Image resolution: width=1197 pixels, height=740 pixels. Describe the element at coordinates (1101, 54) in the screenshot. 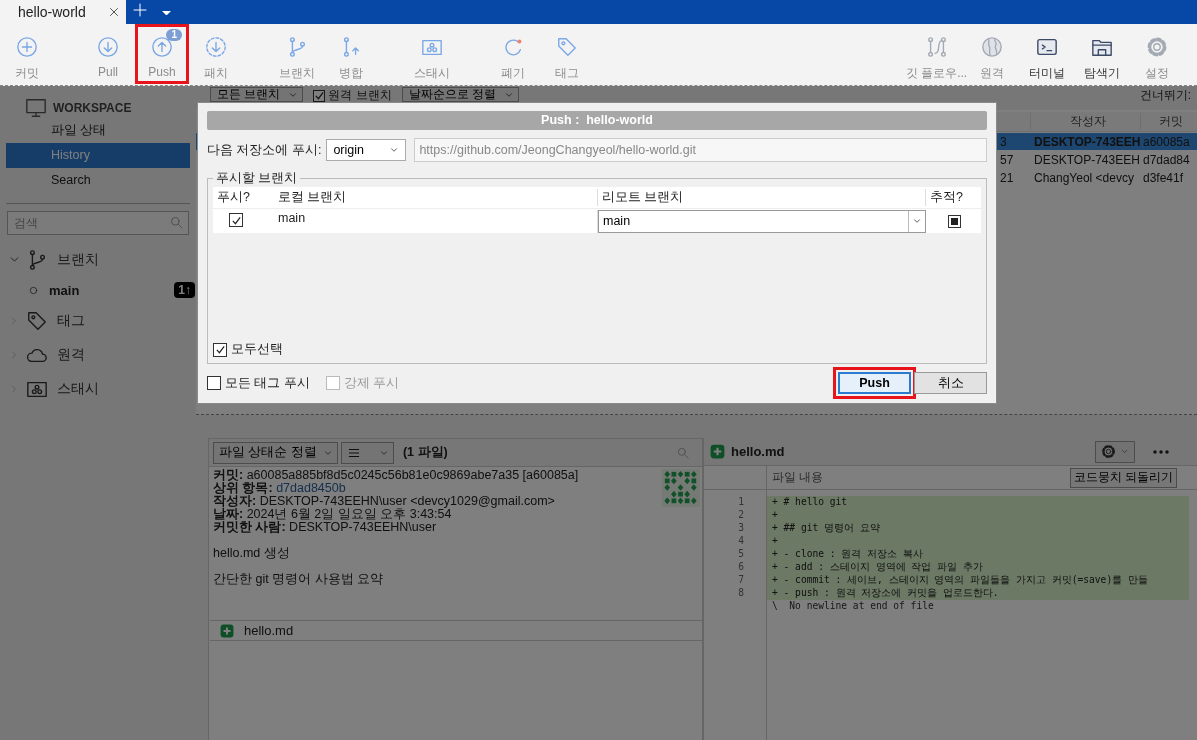

I see `toolbar-button: 탐색기` at that location.